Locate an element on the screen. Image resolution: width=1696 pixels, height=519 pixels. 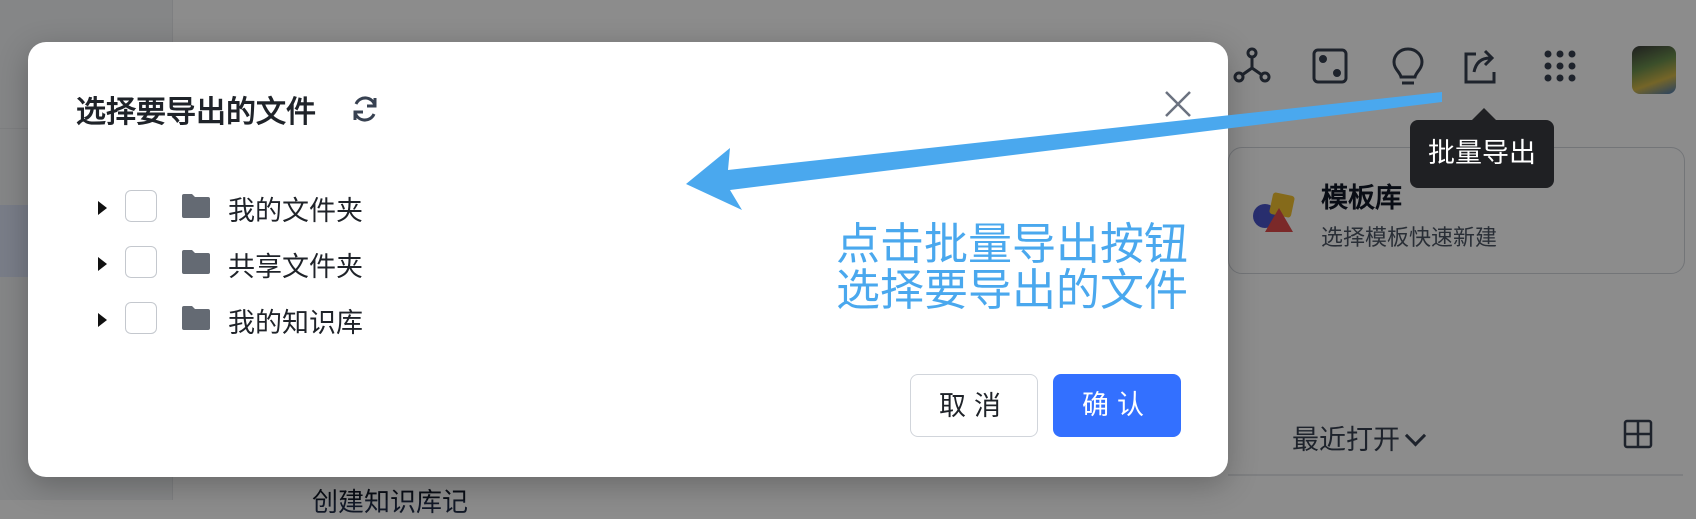
tree-item-label: 我的知识库 is located at coordinates (295, 323).